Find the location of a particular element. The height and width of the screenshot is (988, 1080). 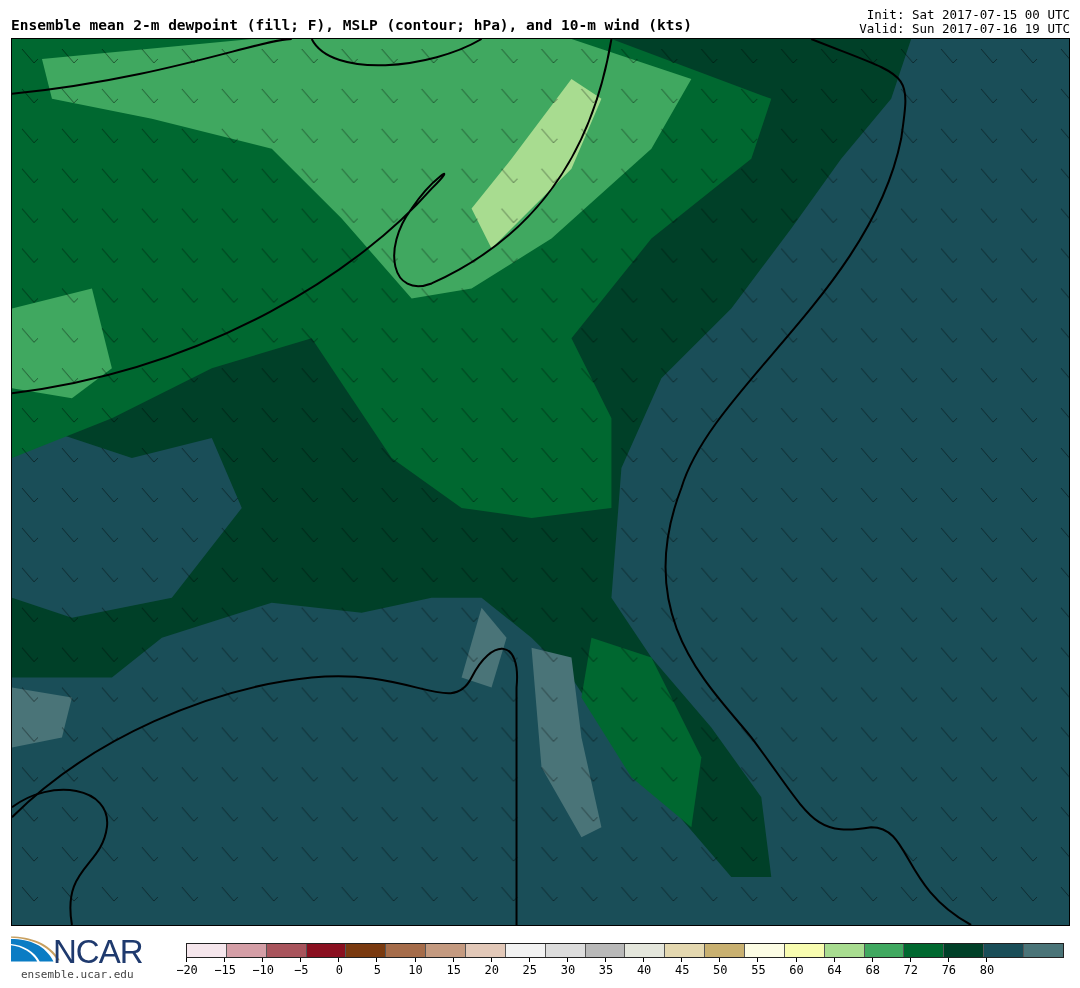

colorbar-label: 60 is located at coordinates (796, 970).